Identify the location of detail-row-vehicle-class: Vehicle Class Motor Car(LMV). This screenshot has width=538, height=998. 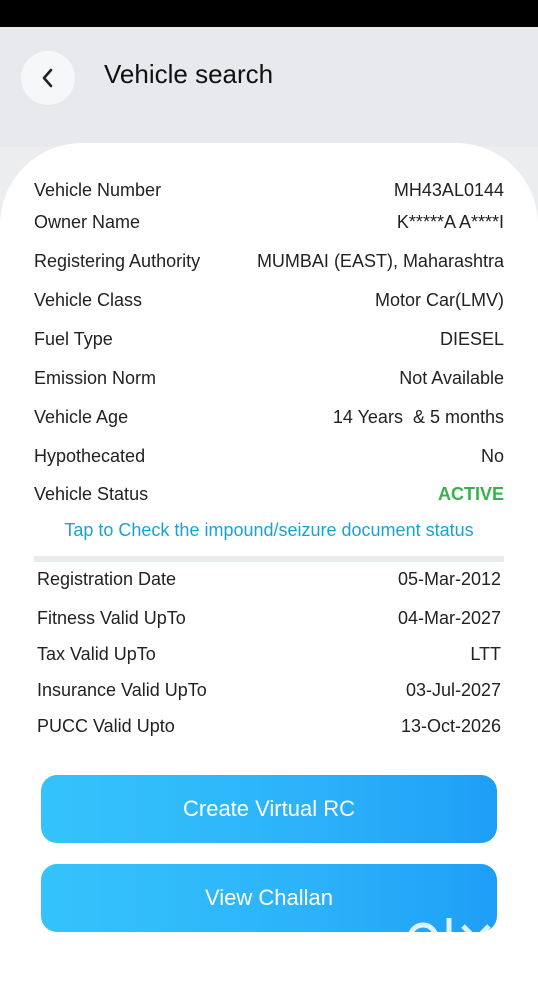
(269, 300).